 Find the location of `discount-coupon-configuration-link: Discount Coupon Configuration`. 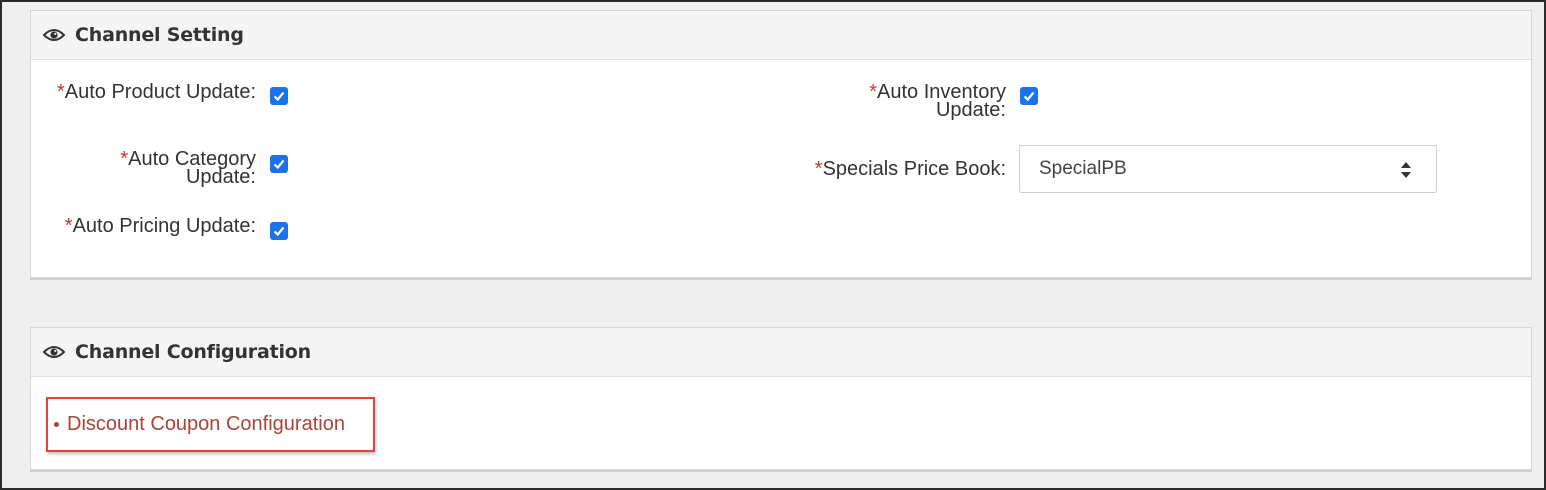

discount-coupon-configuration-link: Discount Coupon Configuration is located at coordinates (206, 424).